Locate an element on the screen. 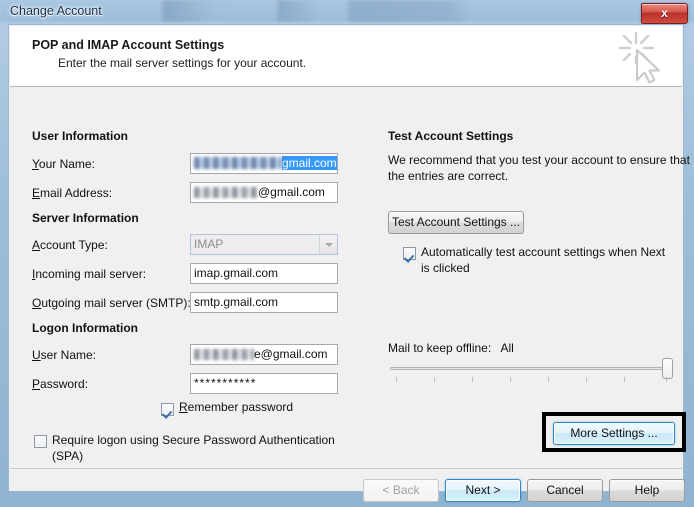 This screenshot has width=694, height=507. spa-checkbox is located at coordinates (40, 441).